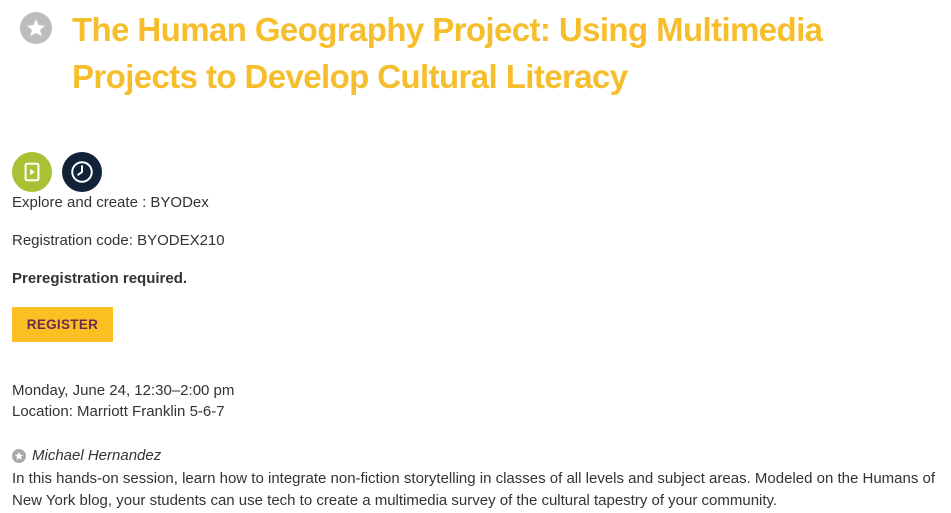 This screenshot has height=513, width=951. Describe the element at coordinates (57, 172) in the screenshot. I see `session-icons` at that location.